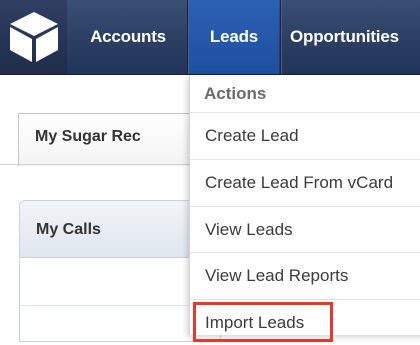 The image size is (420, 345). Describe the element at coordinates (234, 37) in the screenshot. I see `nav-tab-leads: Leads` at that location.